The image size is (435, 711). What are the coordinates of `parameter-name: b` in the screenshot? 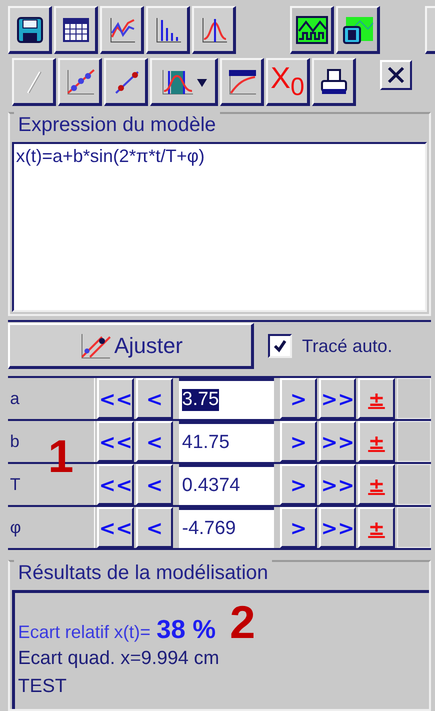 It's located at (15, 442).